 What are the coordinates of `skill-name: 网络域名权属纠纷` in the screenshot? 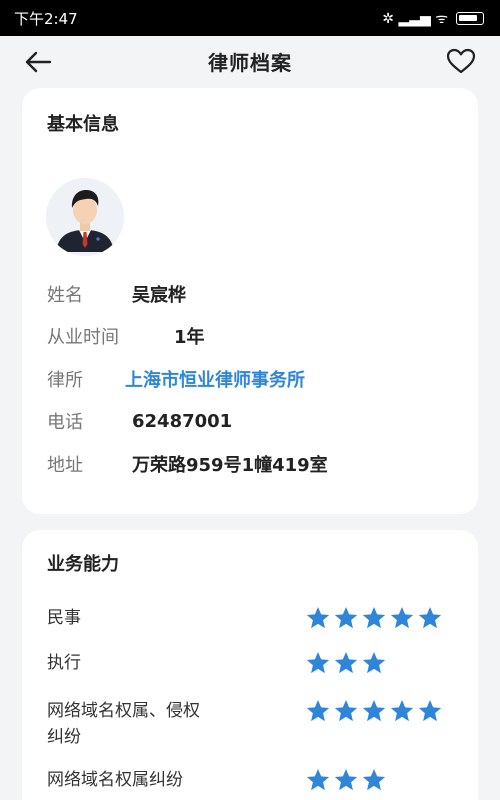 It's located at (162, 780).